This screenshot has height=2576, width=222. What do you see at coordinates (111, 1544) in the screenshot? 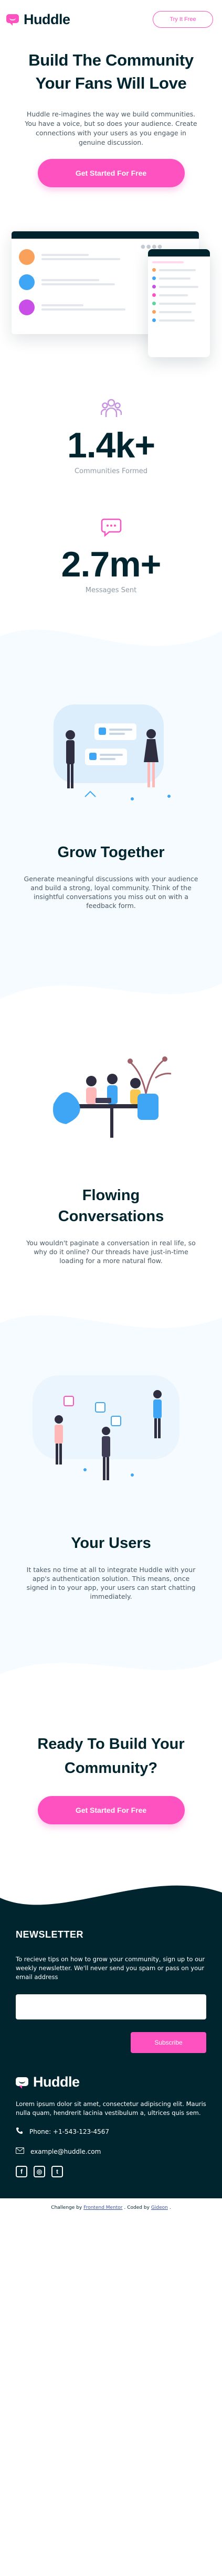
I see `feature-title: Your Users` at bounding box center [111, 1544].